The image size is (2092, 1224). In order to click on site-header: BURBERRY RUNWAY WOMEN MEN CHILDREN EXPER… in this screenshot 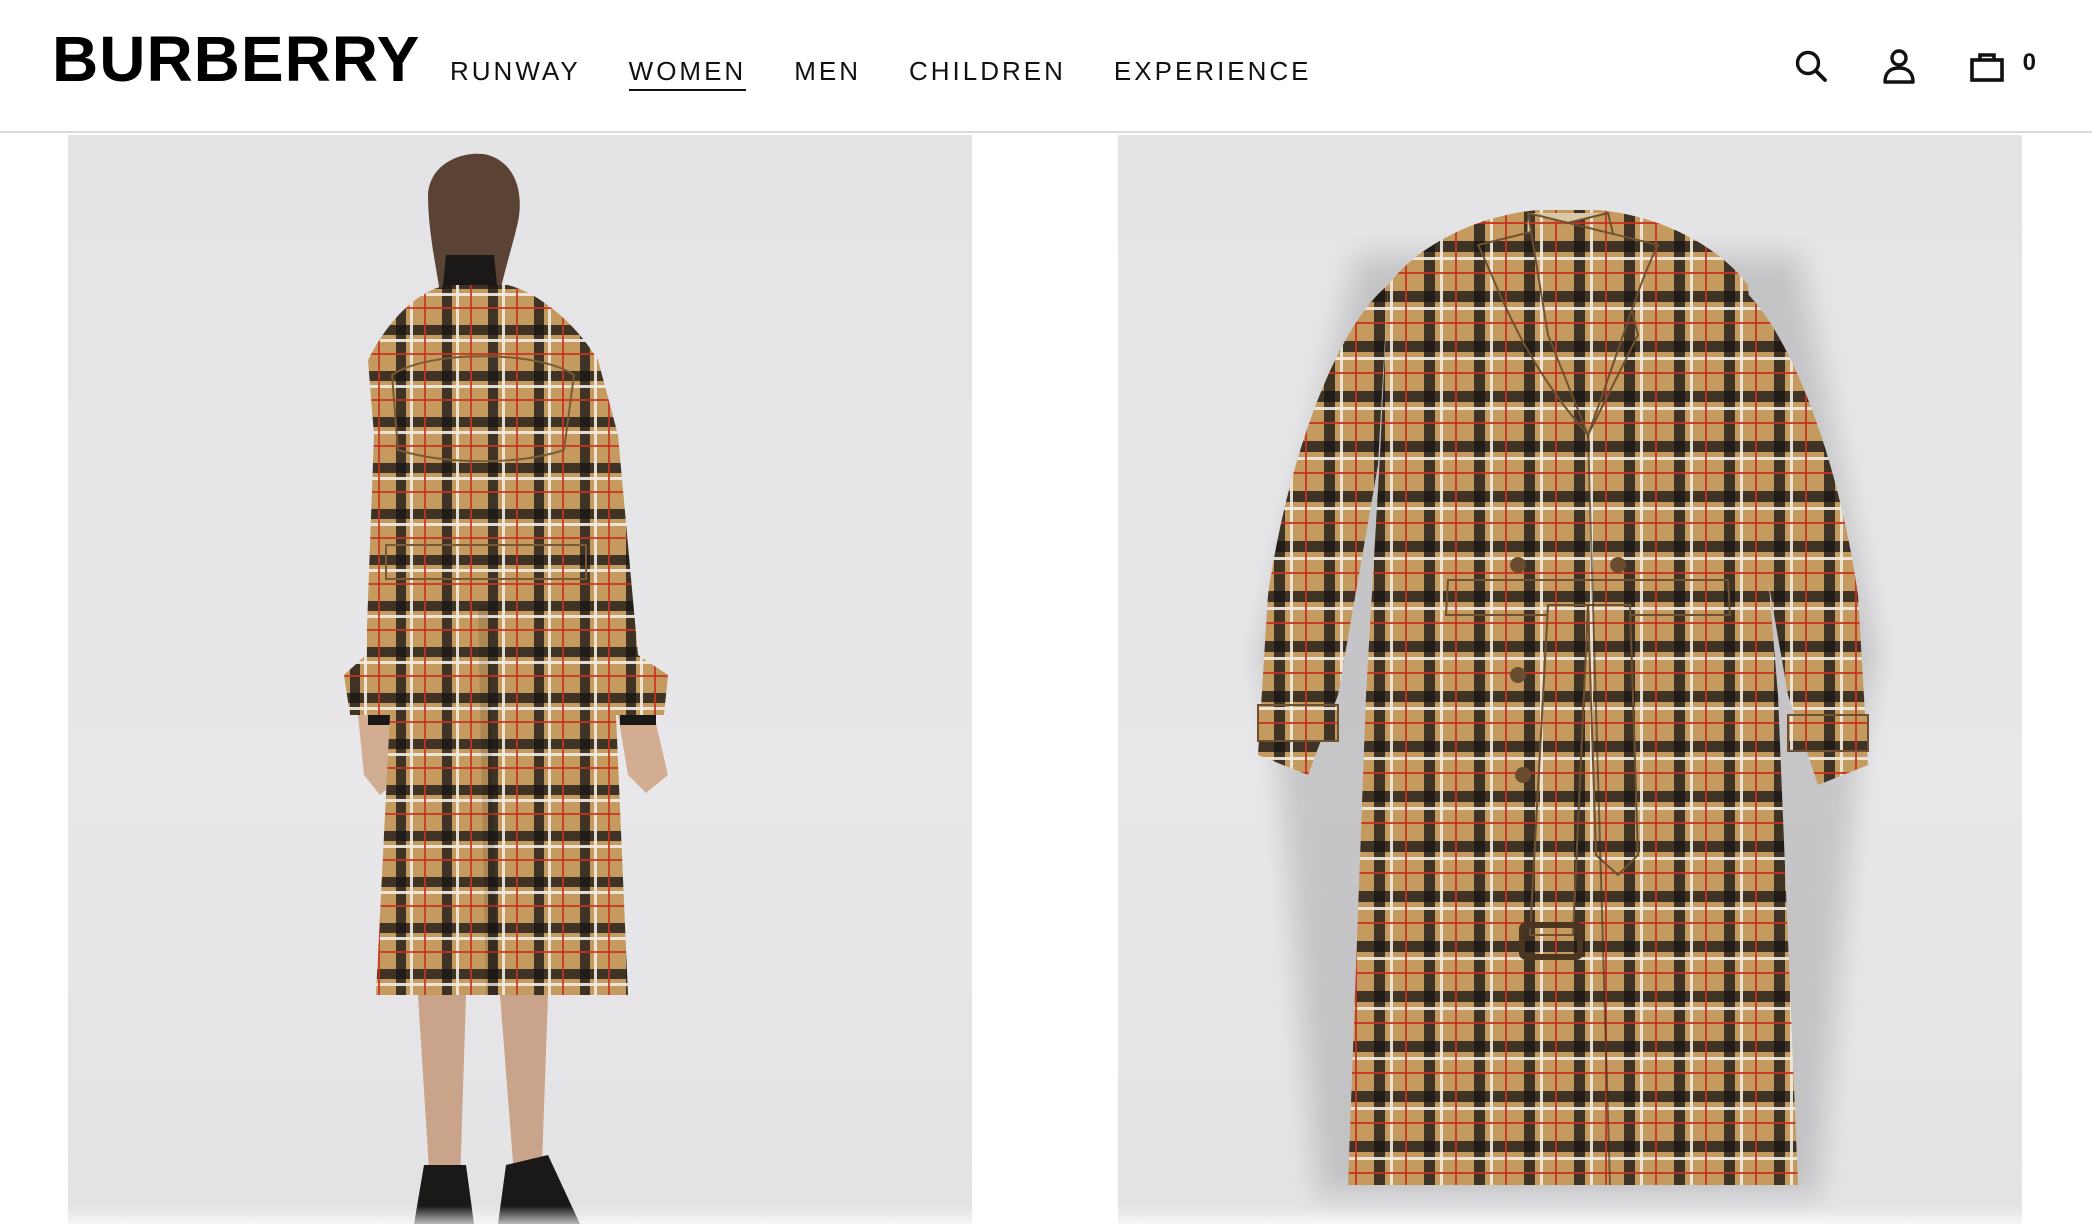, I will do `click(1046, 66)`.